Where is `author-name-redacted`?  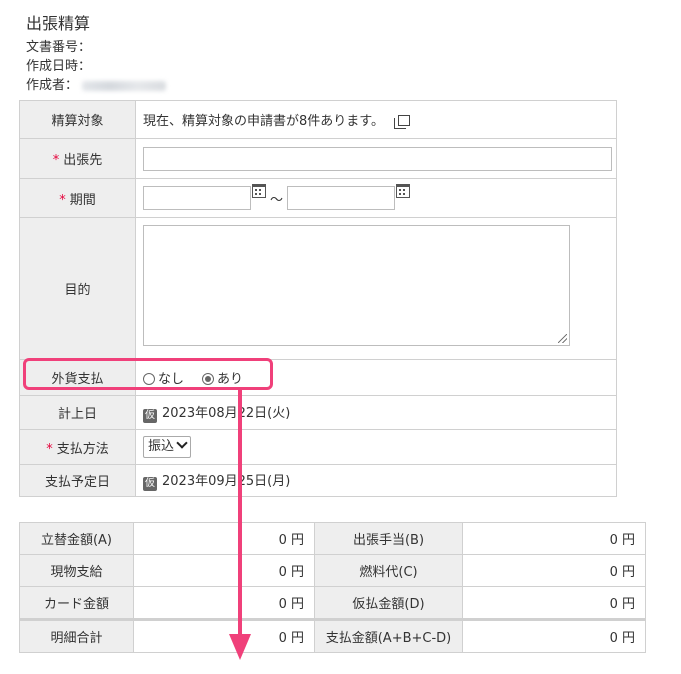 author-name-redacted is located at coordinates (124, 85).